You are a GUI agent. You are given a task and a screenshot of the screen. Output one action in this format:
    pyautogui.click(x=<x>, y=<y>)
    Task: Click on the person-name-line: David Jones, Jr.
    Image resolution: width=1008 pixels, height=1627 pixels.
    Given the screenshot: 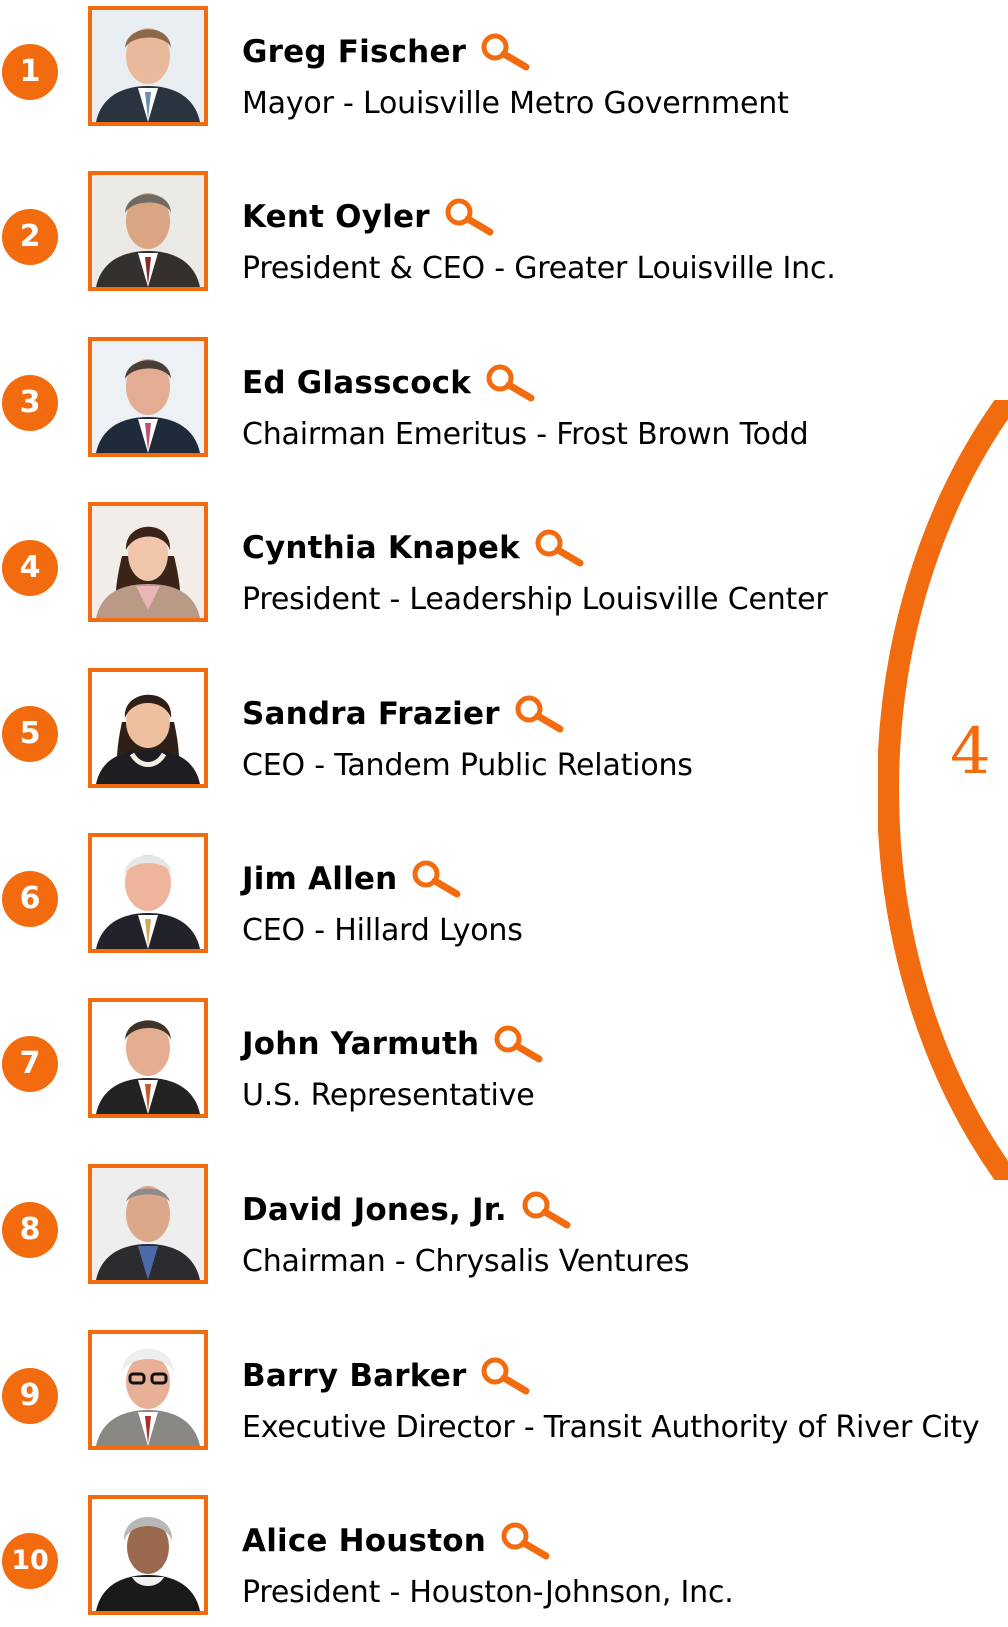 What is the action you would take?
    pyautogui.click(x=407, y=1210)
    